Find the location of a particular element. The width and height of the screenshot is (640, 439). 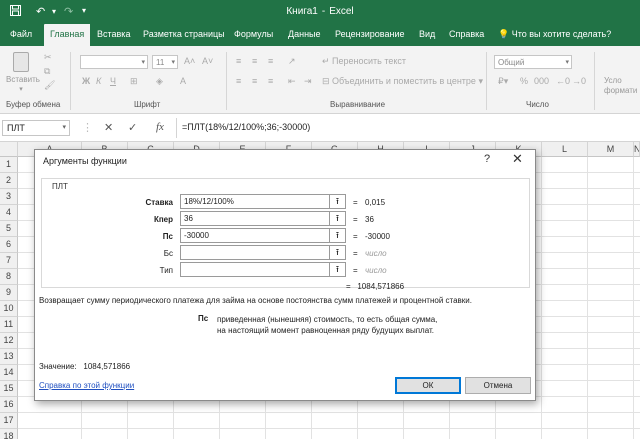

tell-me-box: 💡 Что вы хотите сделать? is located at coordinates (554, 34).